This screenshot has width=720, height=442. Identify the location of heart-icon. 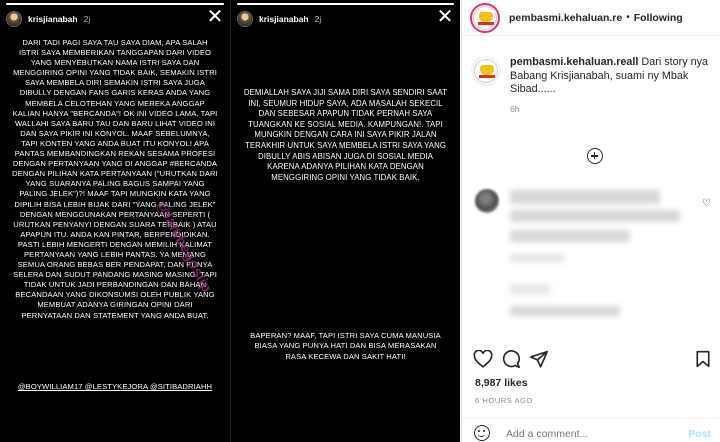
(483, 359).